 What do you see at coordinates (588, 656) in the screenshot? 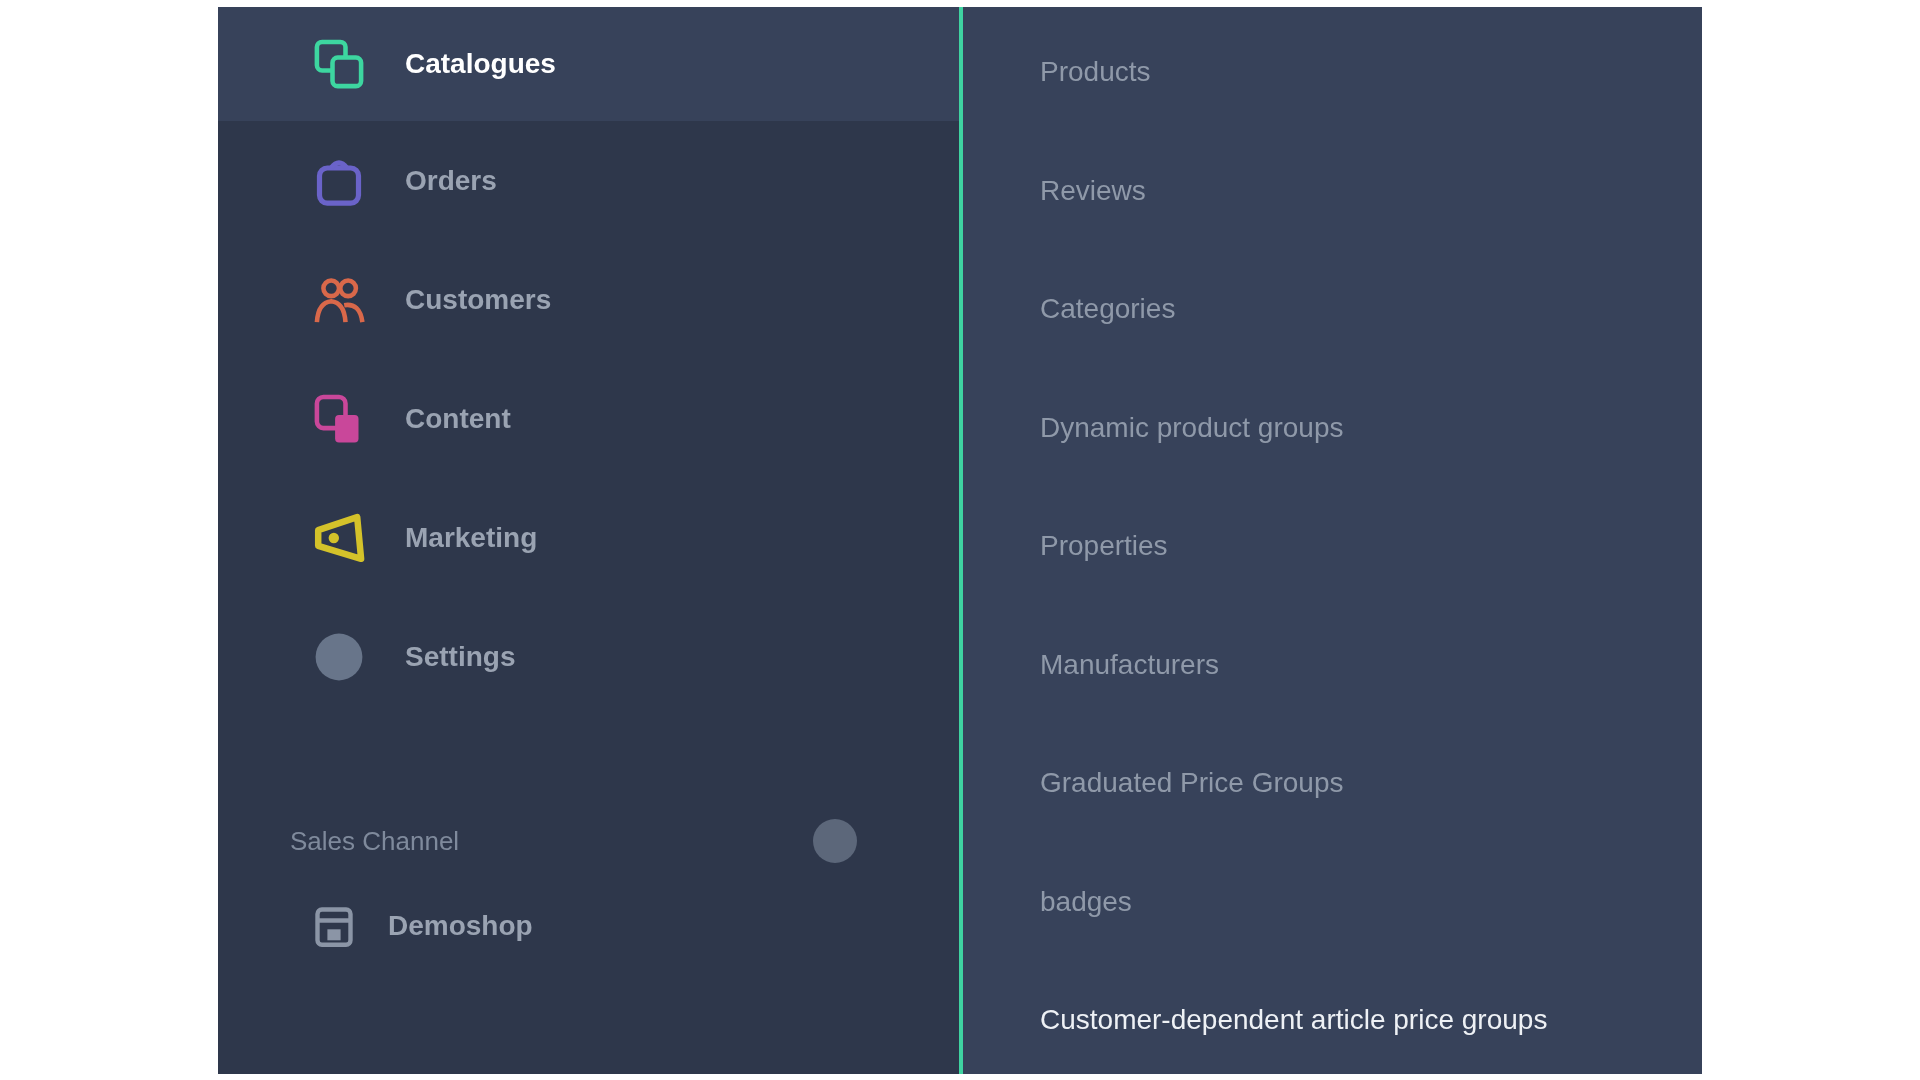
I see `menu-item: Settings` at bounding box center [588, 656].